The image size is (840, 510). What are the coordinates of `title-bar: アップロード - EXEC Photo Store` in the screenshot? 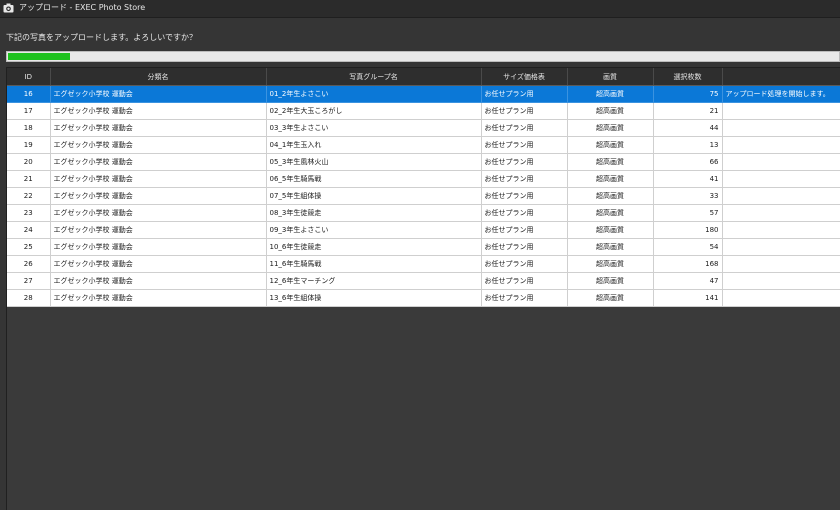 It's located at (420, 9).